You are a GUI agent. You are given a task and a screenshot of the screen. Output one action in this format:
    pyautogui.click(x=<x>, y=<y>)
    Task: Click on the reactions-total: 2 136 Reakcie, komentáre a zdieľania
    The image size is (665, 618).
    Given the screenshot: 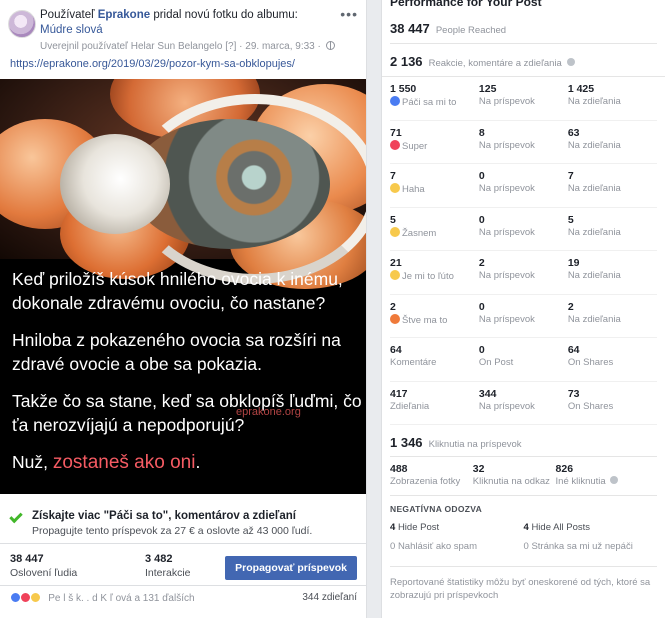 What is the action you would take?
    pyautogui.click(x=523, y=60)
    